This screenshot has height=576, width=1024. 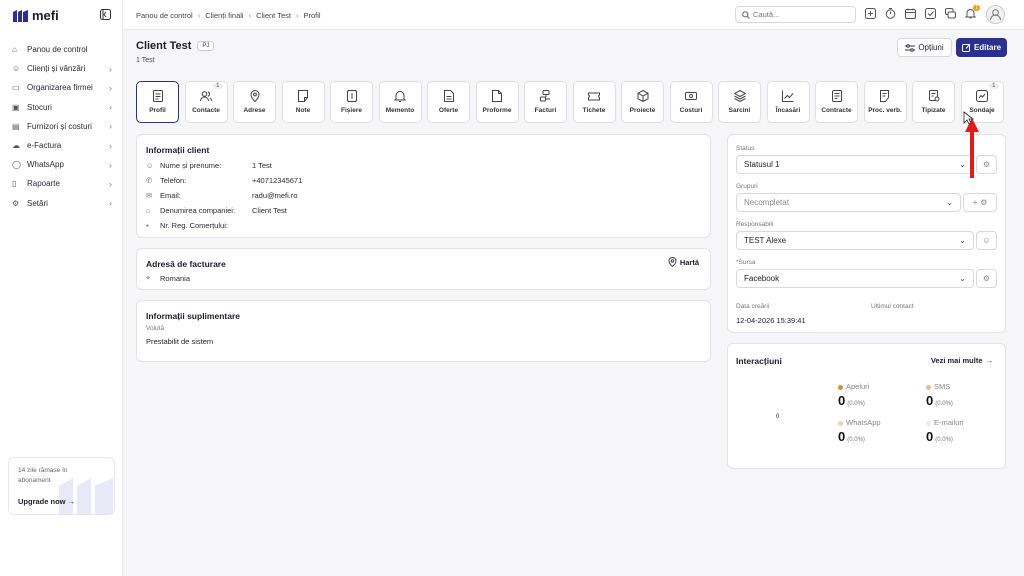 I want to click on card-title: Informații suplimentare, so click(x=193, y=316).